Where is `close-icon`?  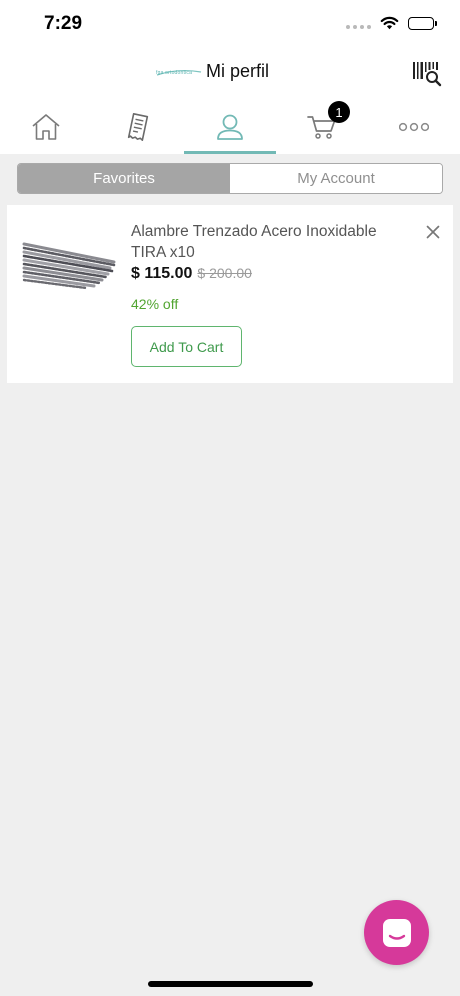 close-icon is located at coordinates (433, 232).